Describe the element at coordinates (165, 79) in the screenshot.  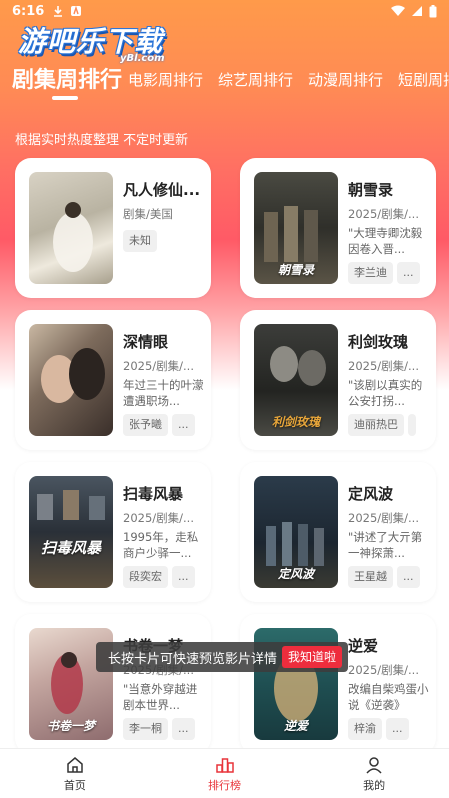
I see `tab-movie-weekly: 电影周排行` at that location.